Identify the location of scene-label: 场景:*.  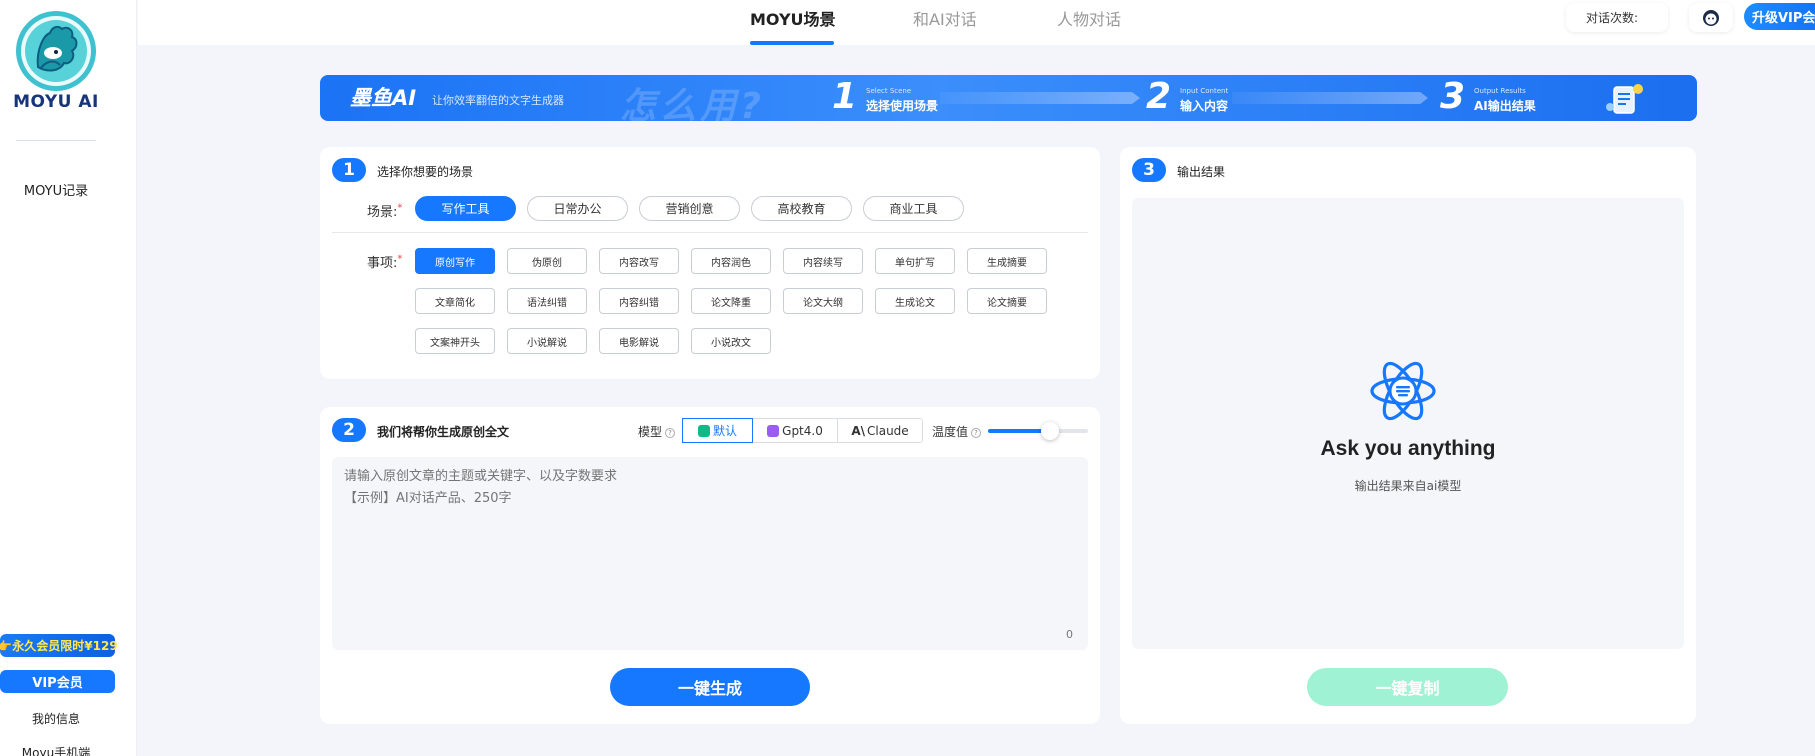
(384, 210).